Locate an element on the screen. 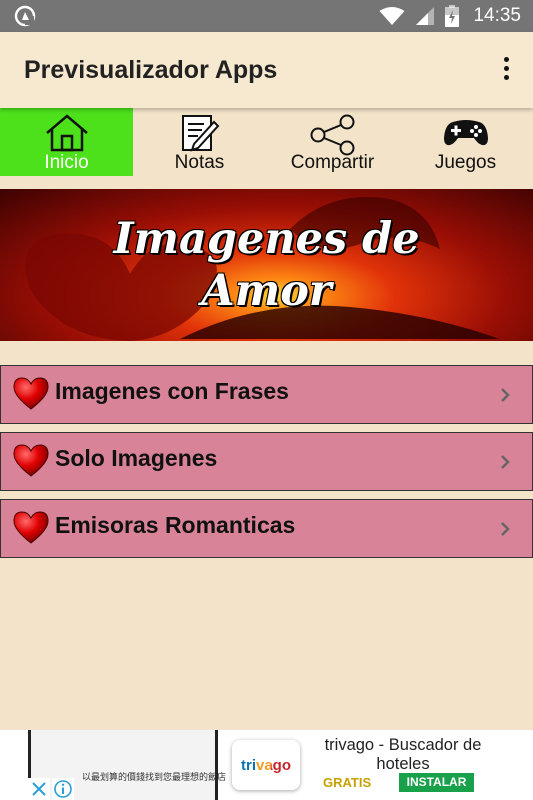 The image size is (533, 800). share-icon is located at coordinates (332, 135).